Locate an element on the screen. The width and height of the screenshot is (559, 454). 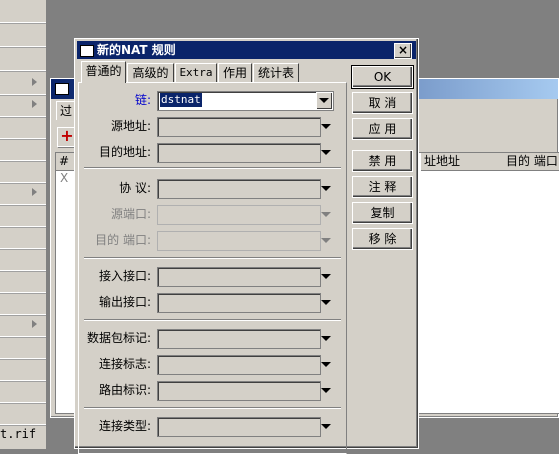
remove-button: 移 除 is located at coordinates (382, 239).